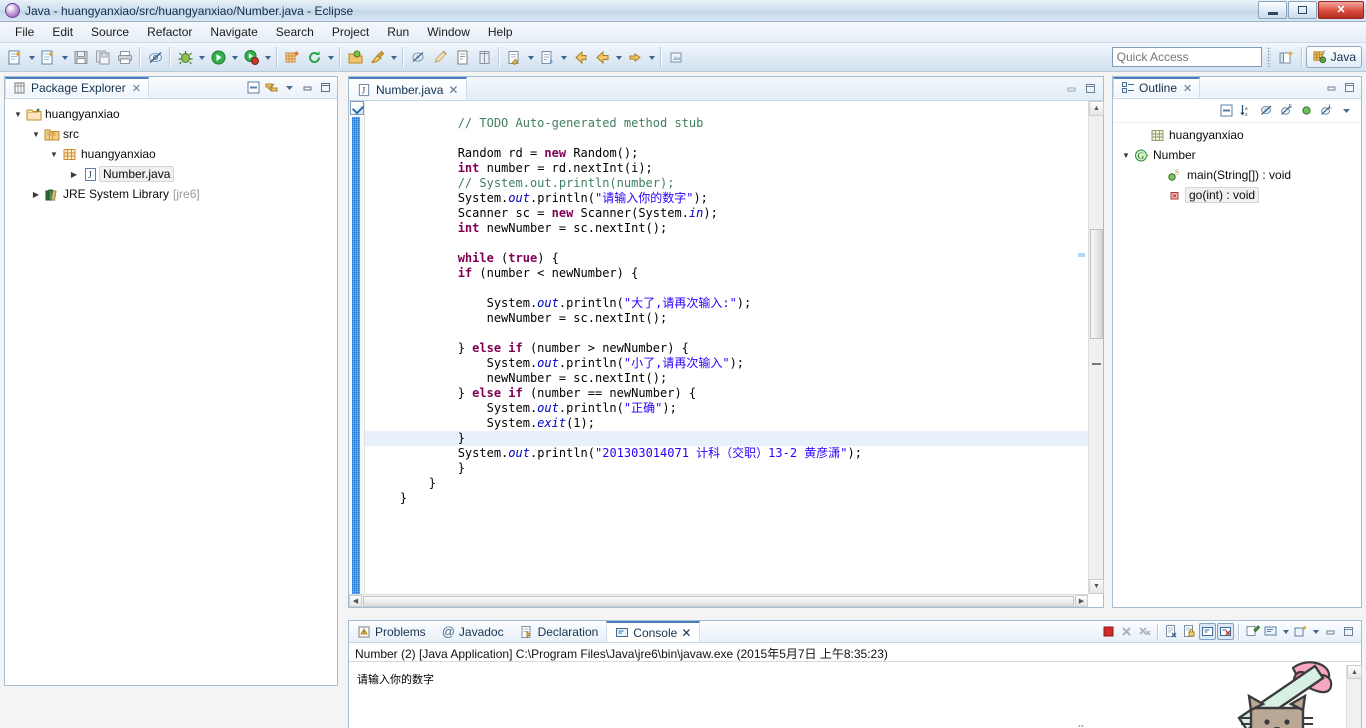  I want to click on activate-task-icon, so click(484, 57).